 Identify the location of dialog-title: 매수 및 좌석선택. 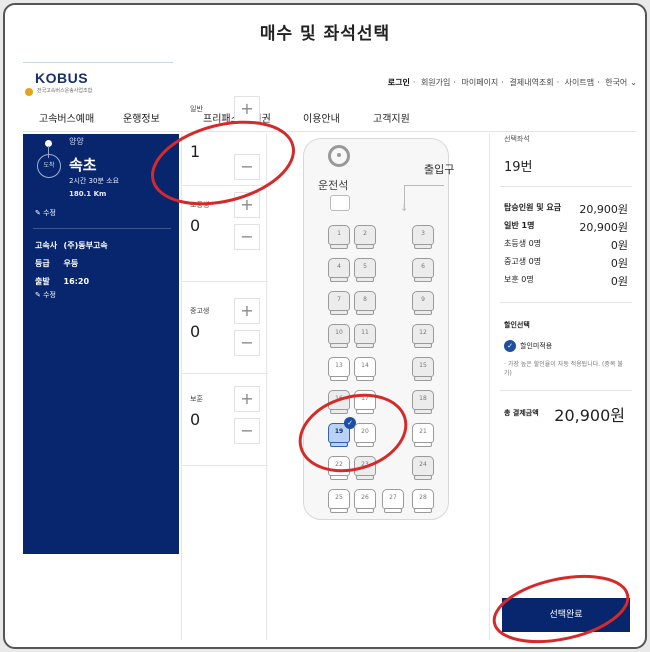
(325, 34).